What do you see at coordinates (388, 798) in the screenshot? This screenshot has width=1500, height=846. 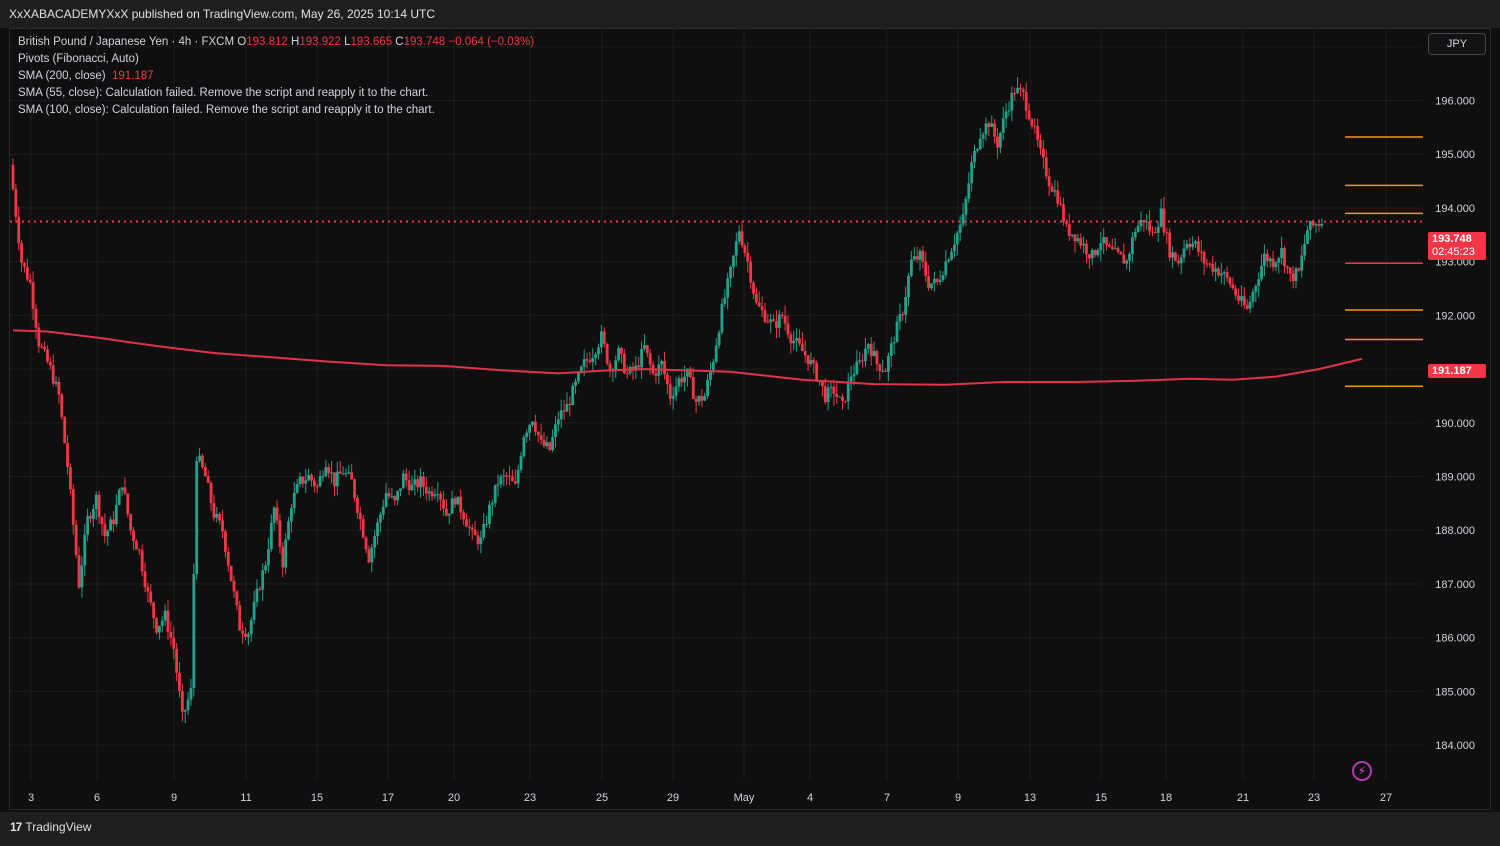 I see `x-tick-label: 17` at bounding box center [388, 798].